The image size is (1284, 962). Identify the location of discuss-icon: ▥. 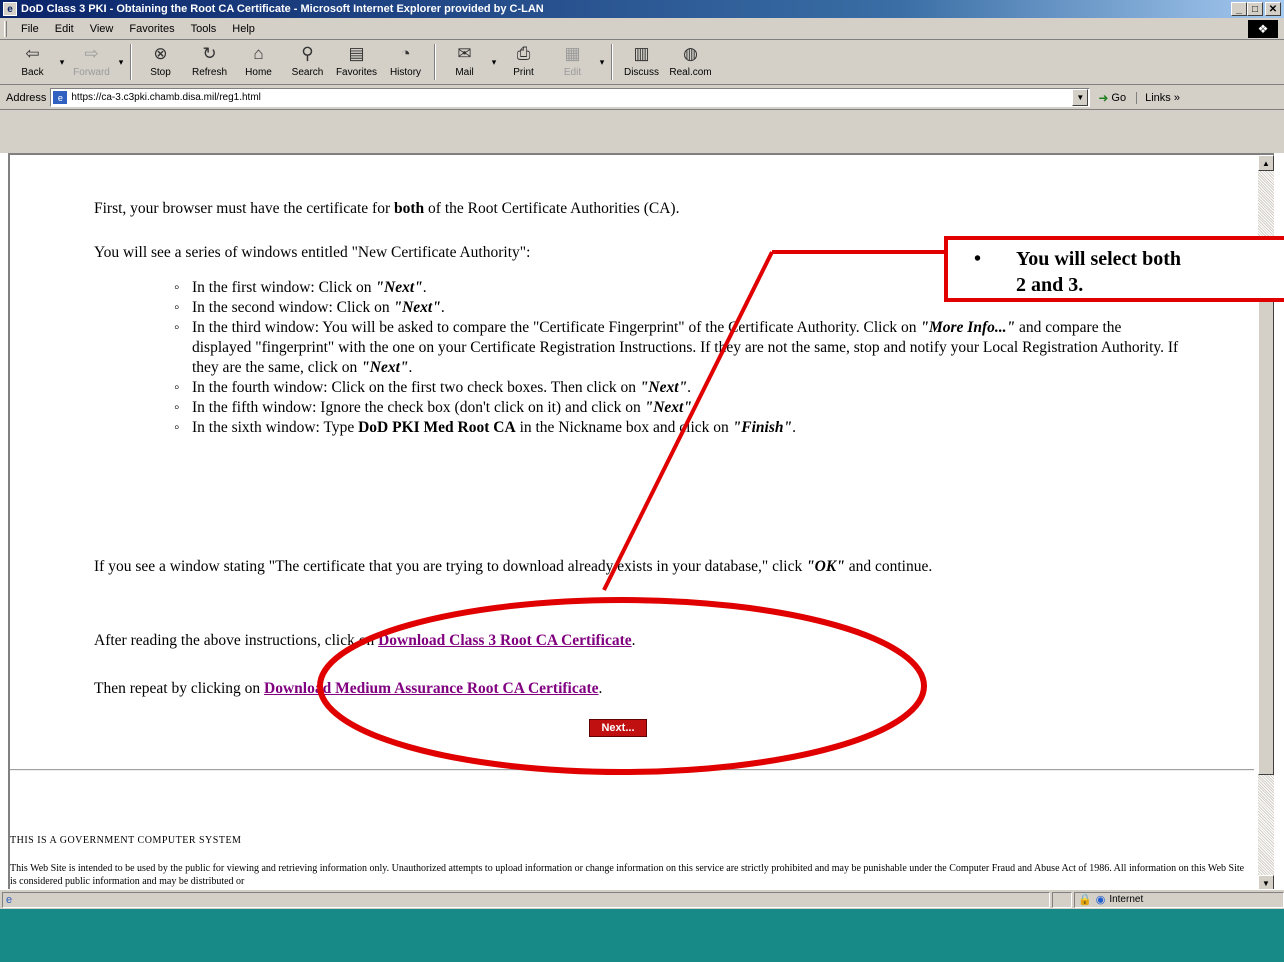
(641, 53).